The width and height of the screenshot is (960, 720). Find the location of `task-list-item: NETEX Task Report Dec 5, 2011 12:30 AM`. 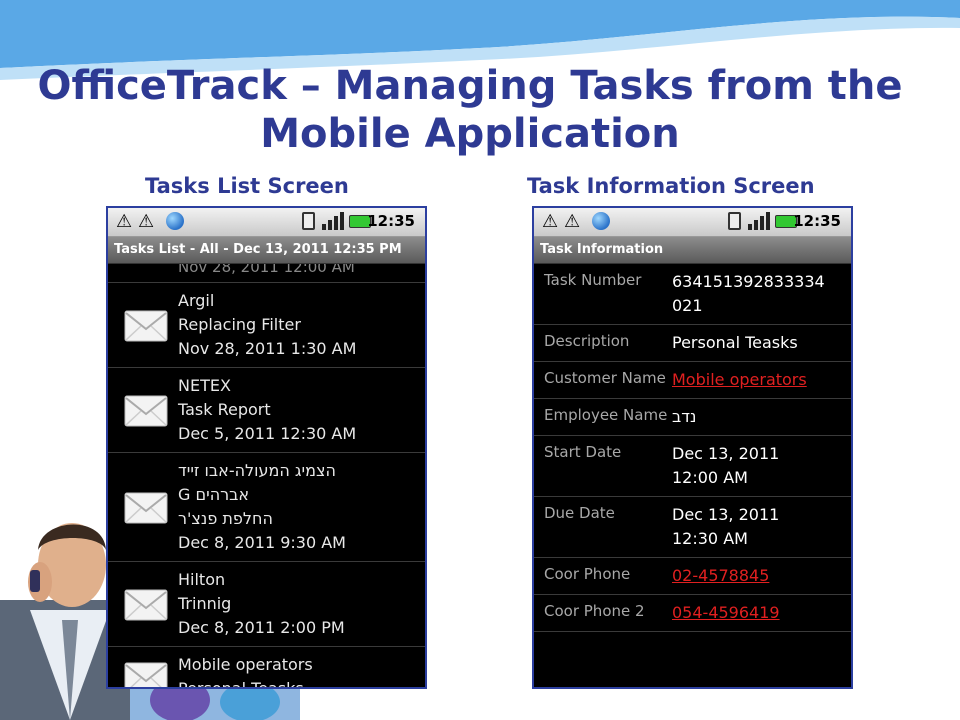

task-list-item: NETEX Task Report Dec 5, 2011 12:30 AM is located at coordinates (266, 410).